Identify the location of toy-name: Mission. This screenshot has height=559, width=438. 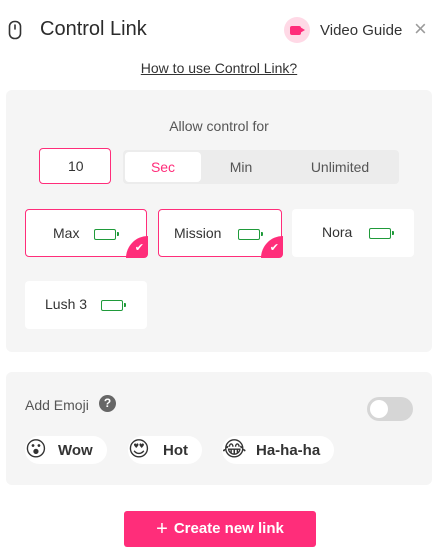
(198, 233).